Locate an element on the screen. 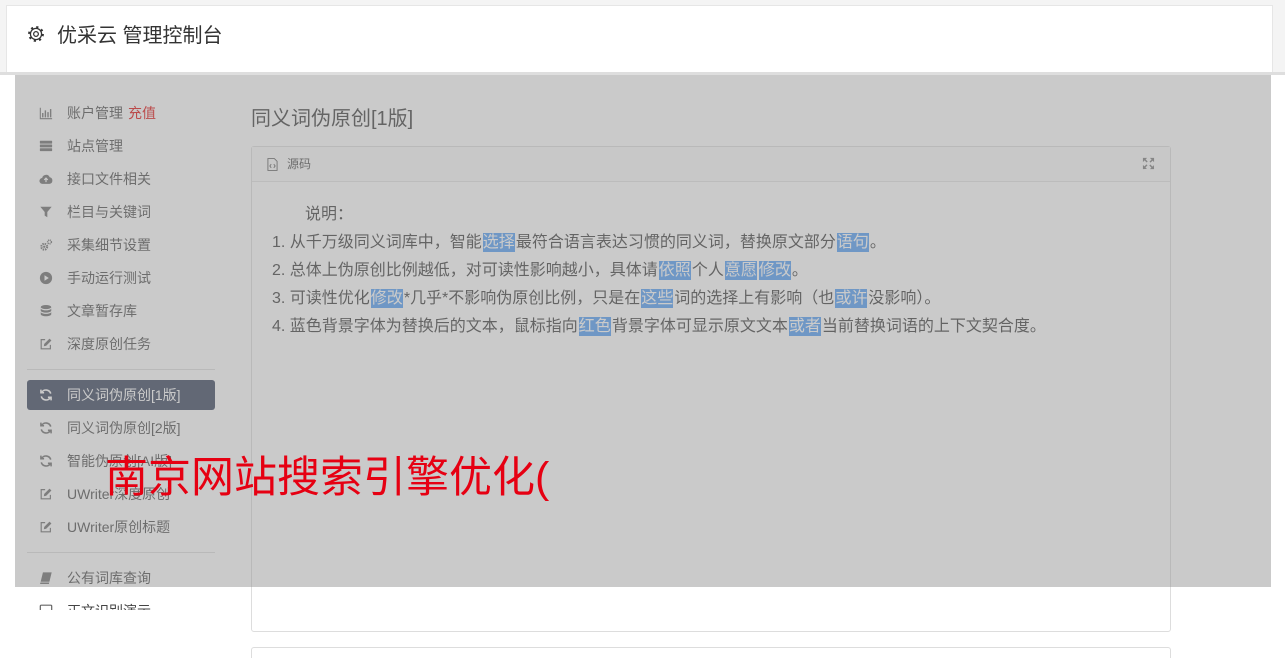 The width and height of the screenshot is (1285, 658). gear-icon is located at coordinates (36, 34).